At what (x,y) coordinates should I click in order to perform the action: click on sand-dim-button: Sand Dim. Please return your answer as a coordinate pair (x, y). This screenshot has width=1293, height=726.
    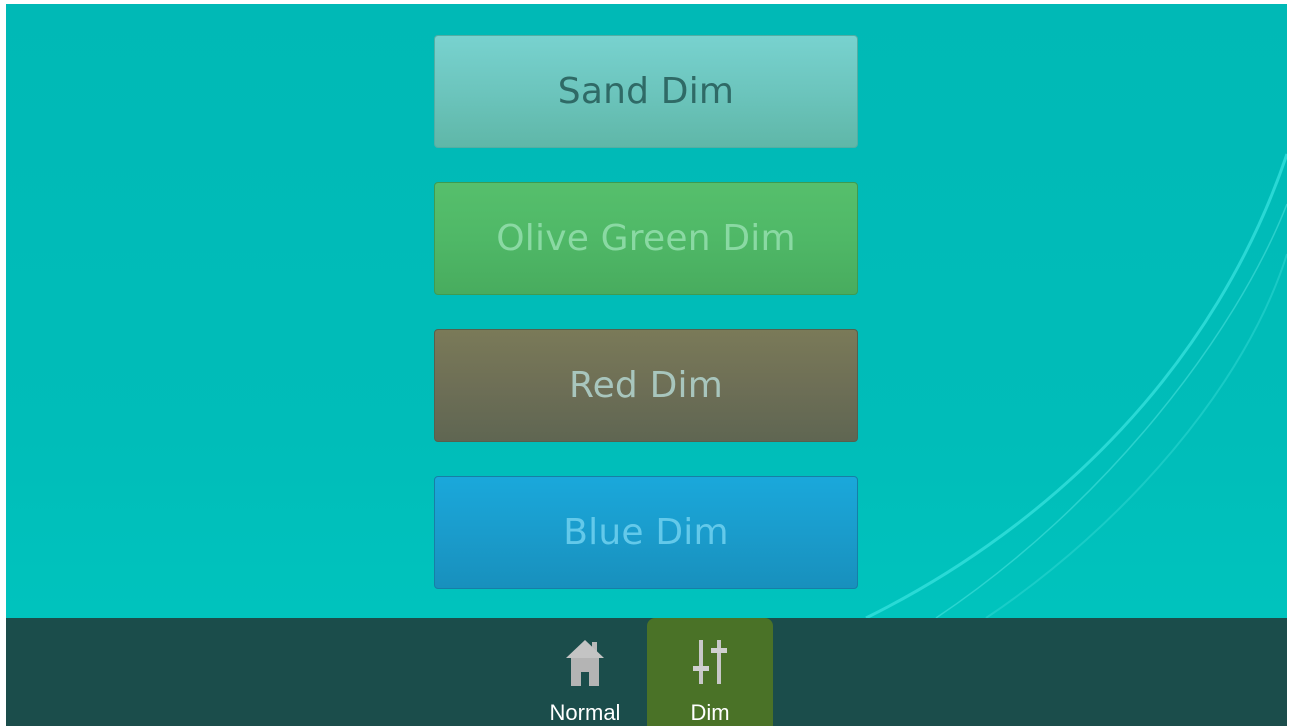
    Looking at the image, I should click on (646, 91).